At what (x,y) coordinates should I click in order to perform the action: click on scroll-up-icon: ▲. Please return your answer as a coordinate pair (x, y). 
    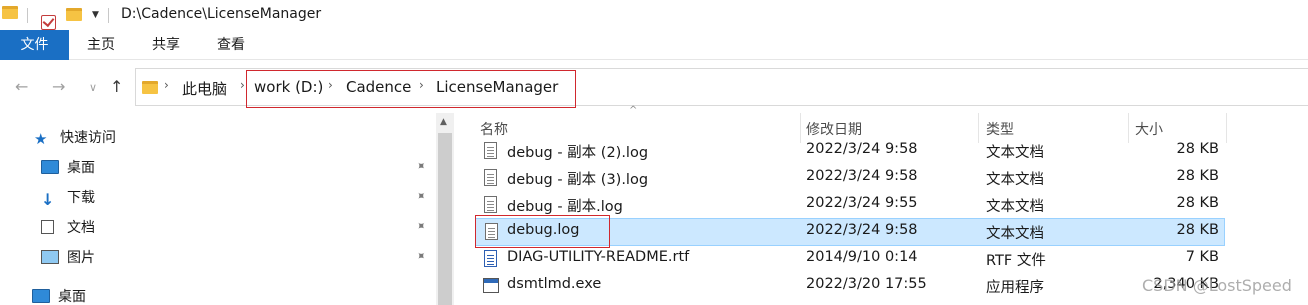
    Looking at the image, I should click on (443, 122).